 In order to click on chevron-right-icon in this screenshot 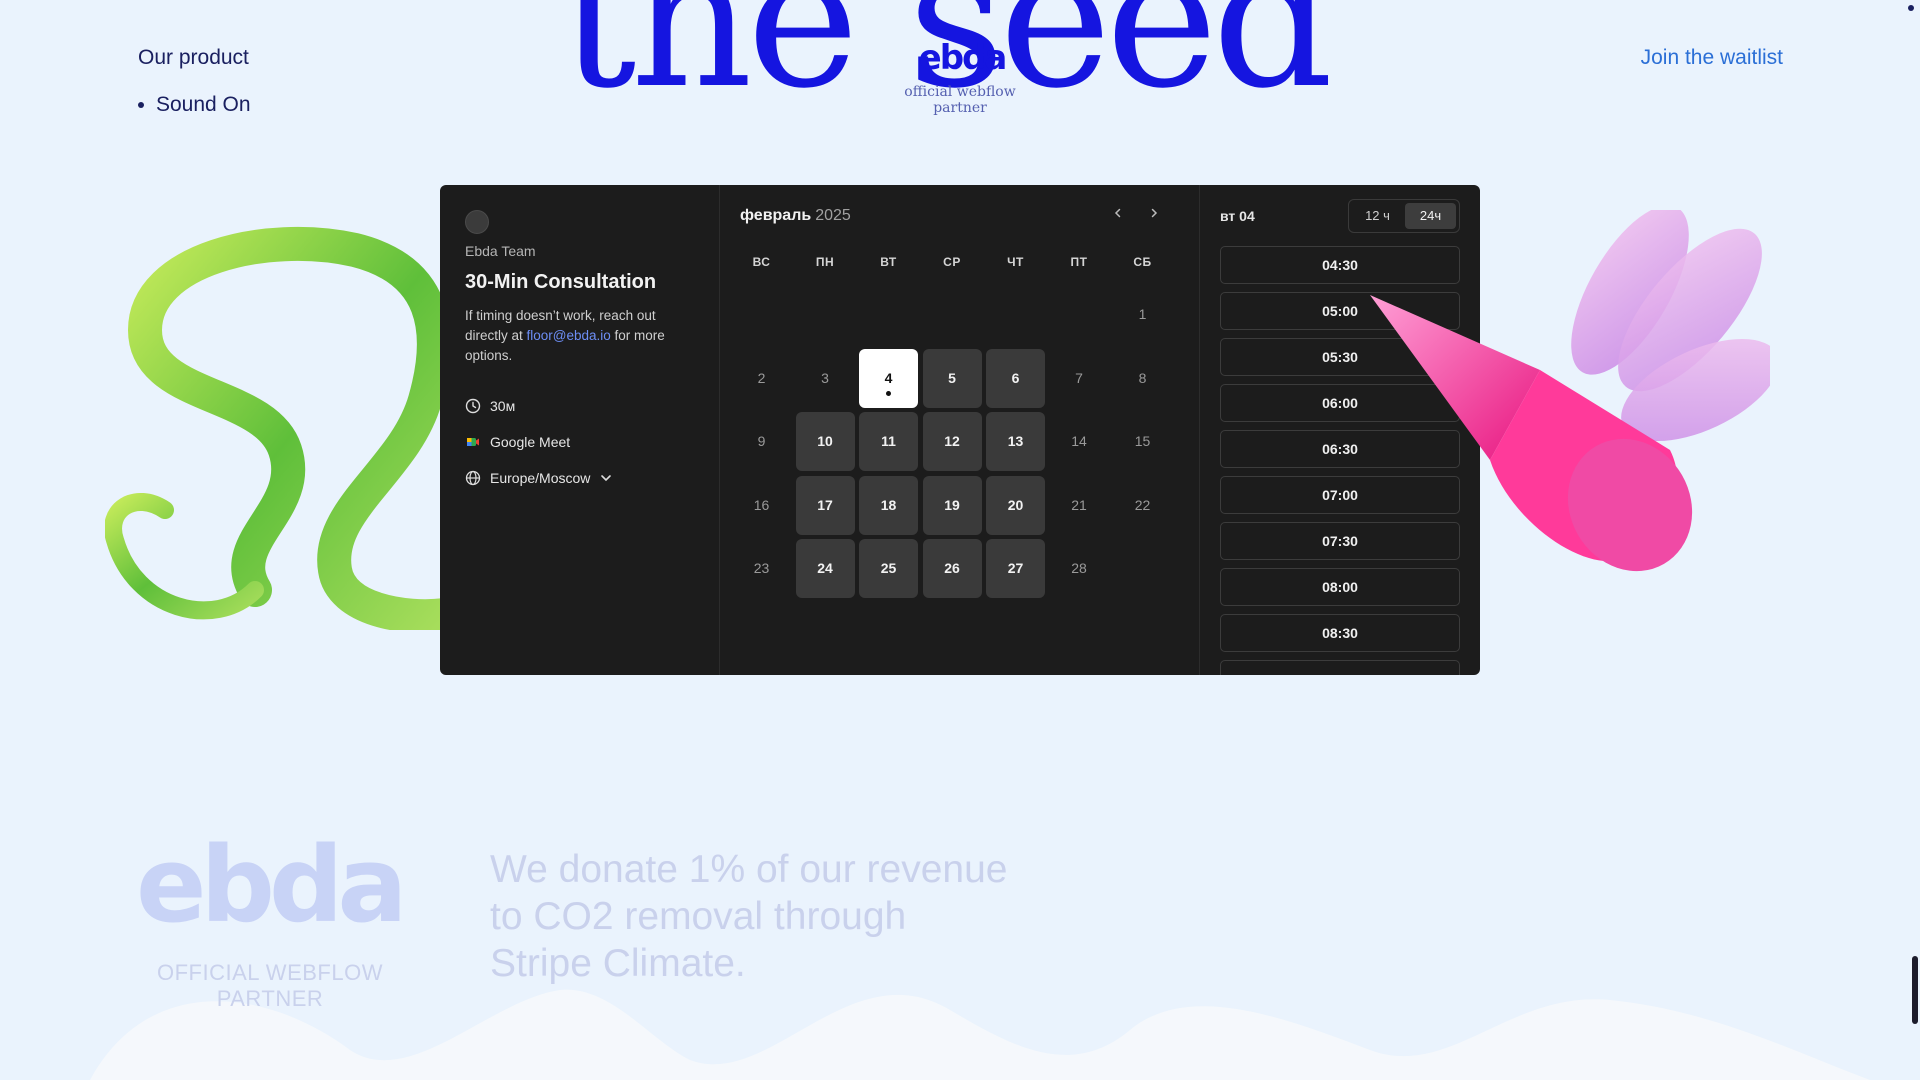, I will do `click(1154, 213)`.